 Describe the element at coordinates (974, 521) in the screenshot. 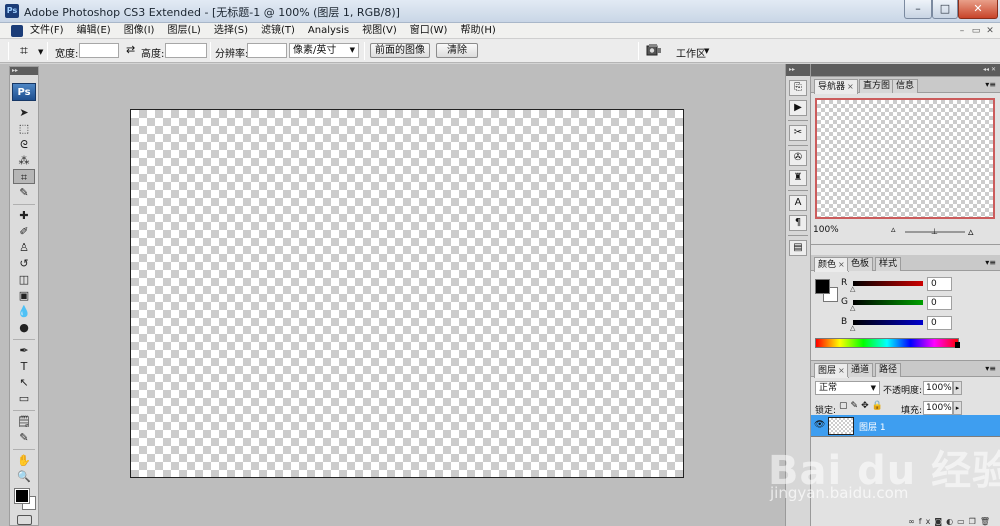

I see `new-layer-icon: ❐` at that location.